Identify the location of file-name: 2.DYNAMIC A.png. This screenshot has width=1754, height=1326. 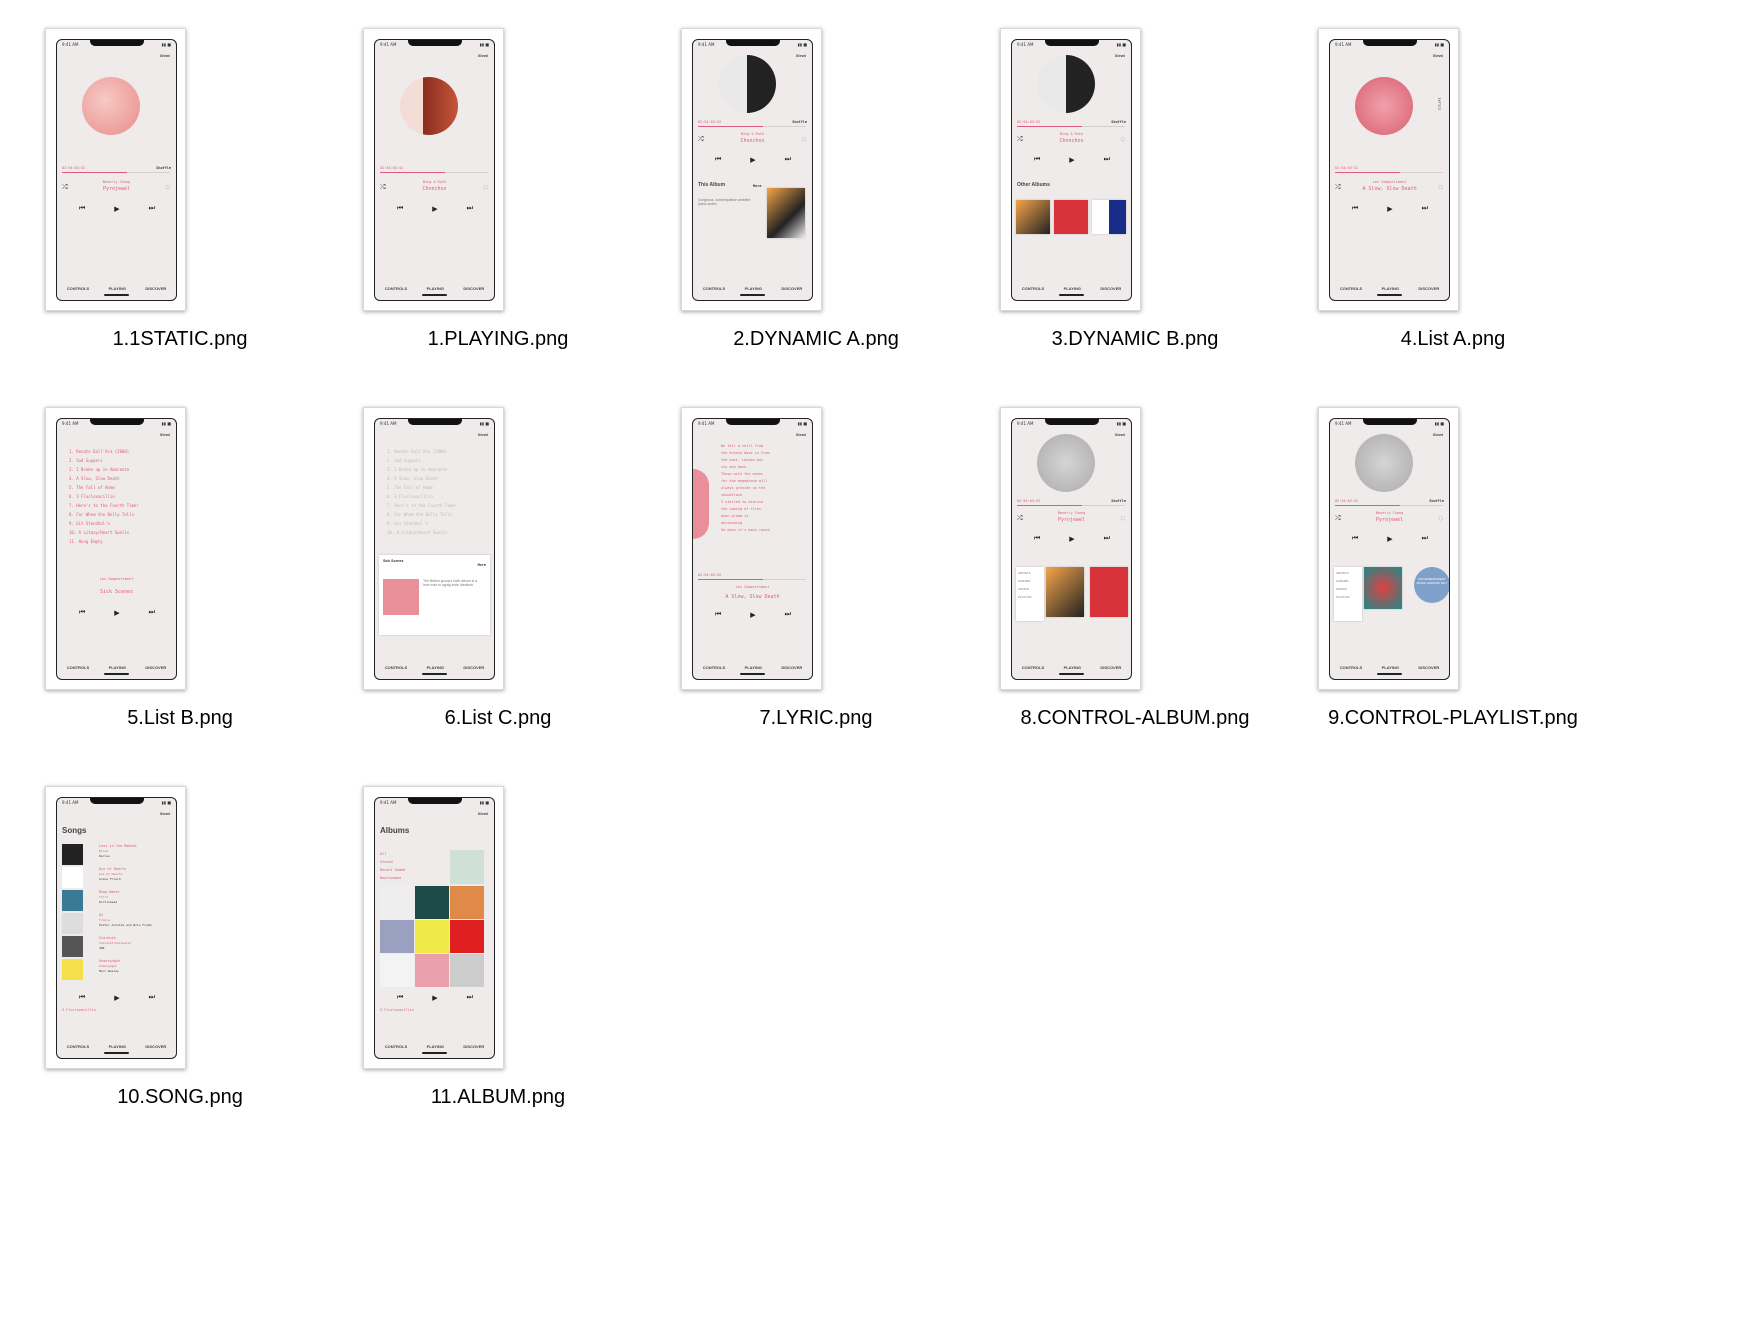
(816, 339).